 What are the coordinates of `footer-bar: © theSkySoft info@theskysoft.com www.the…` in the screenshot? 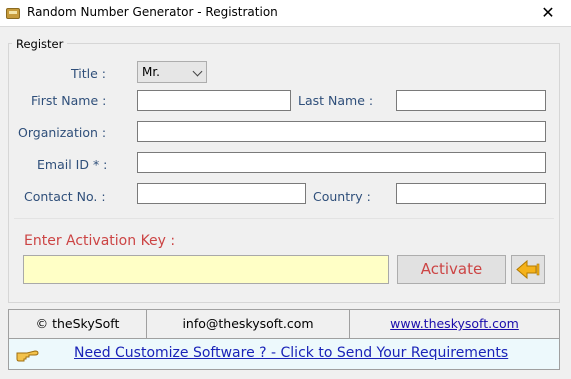 It's located at (284, 324).